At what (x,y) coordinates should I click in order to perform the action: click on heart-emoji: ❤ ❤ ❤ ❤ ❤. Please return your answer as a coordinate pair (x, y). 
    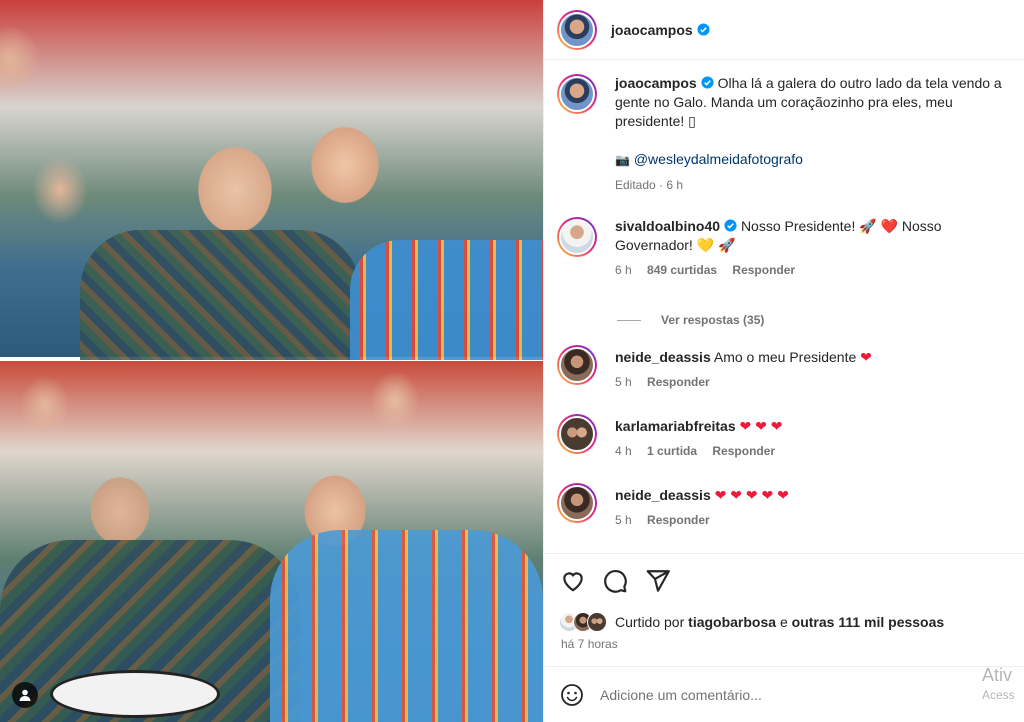
    Looking at the image, I should click on (751, 495).